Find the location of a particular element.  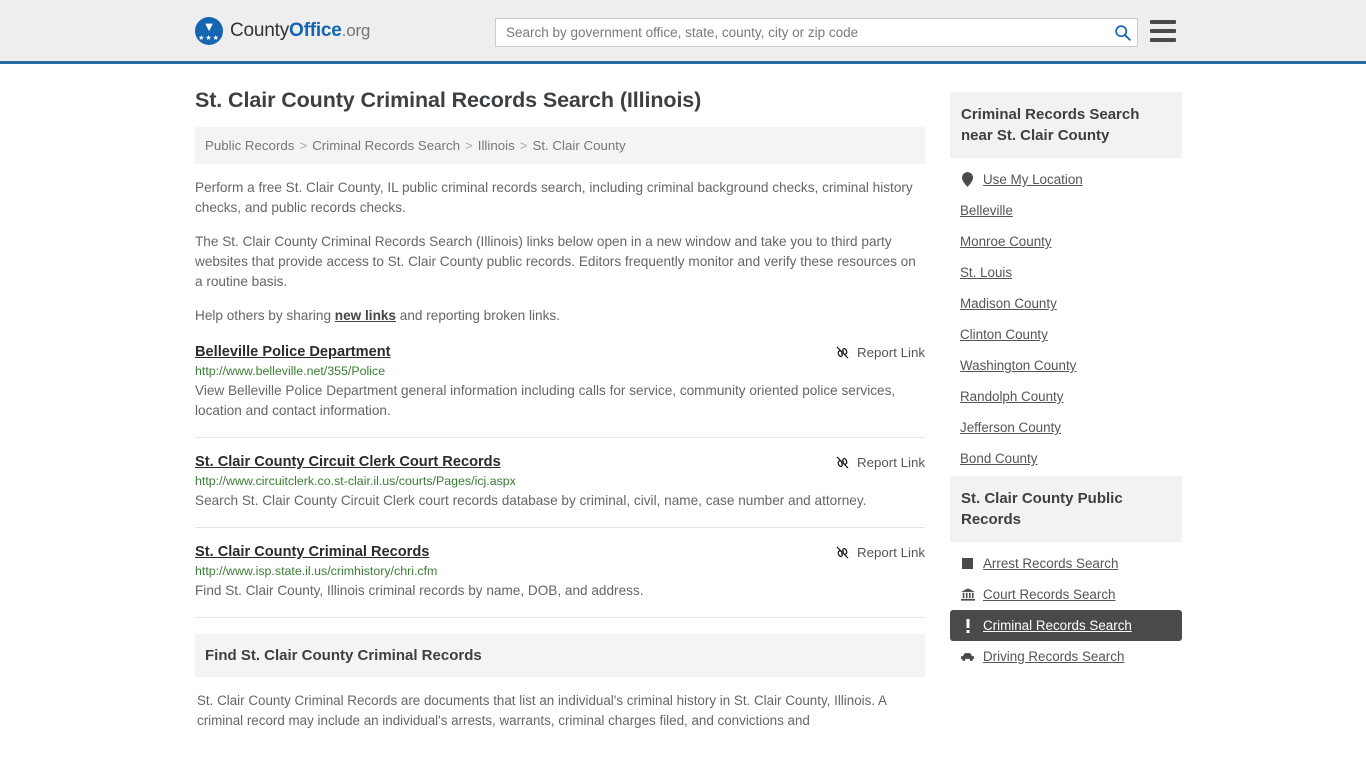

info-block-heading: Find St. Clair County Criminal Records is located at coordinates (560, 655).